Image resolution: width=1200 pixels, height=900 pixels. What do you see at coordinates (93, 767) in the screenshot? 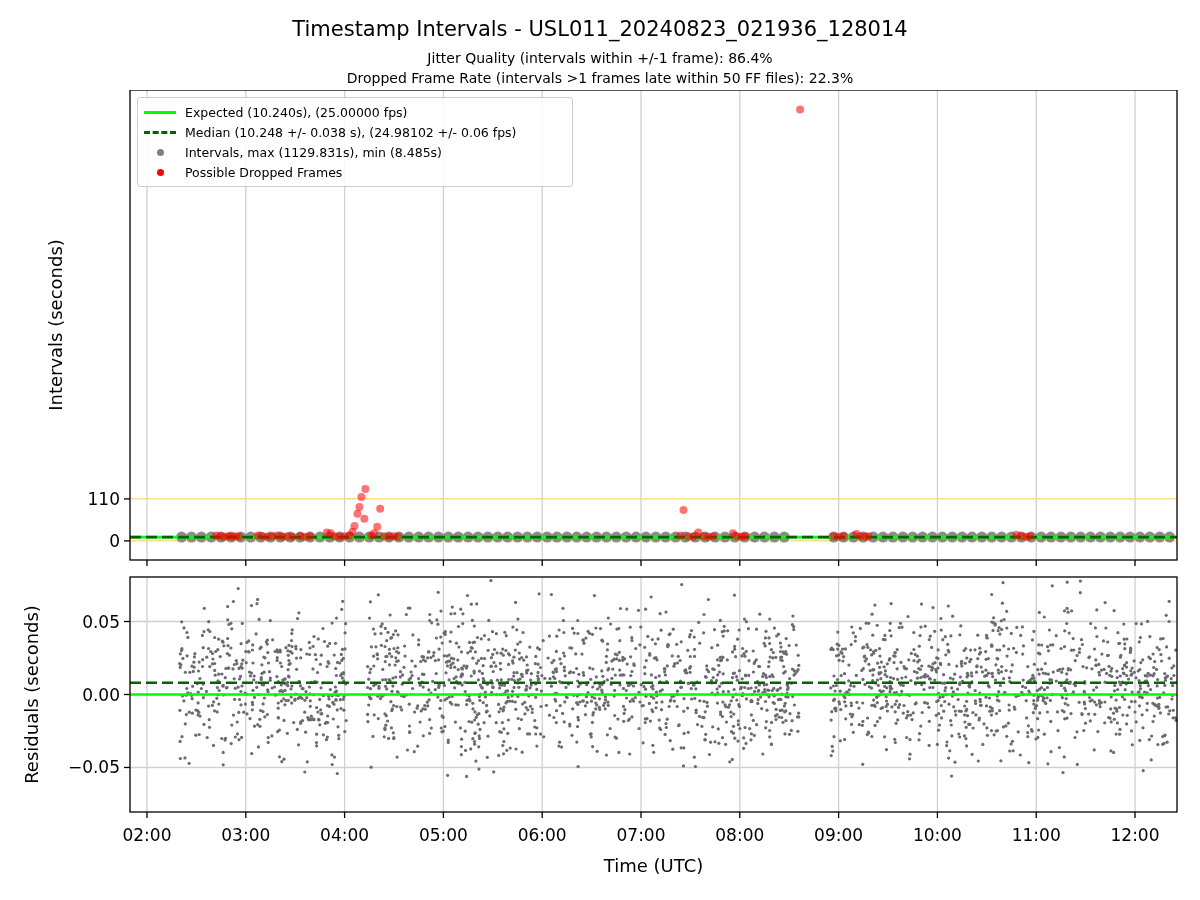
I see `y-tick-label: −0.05` at bounding box center [93, 767].